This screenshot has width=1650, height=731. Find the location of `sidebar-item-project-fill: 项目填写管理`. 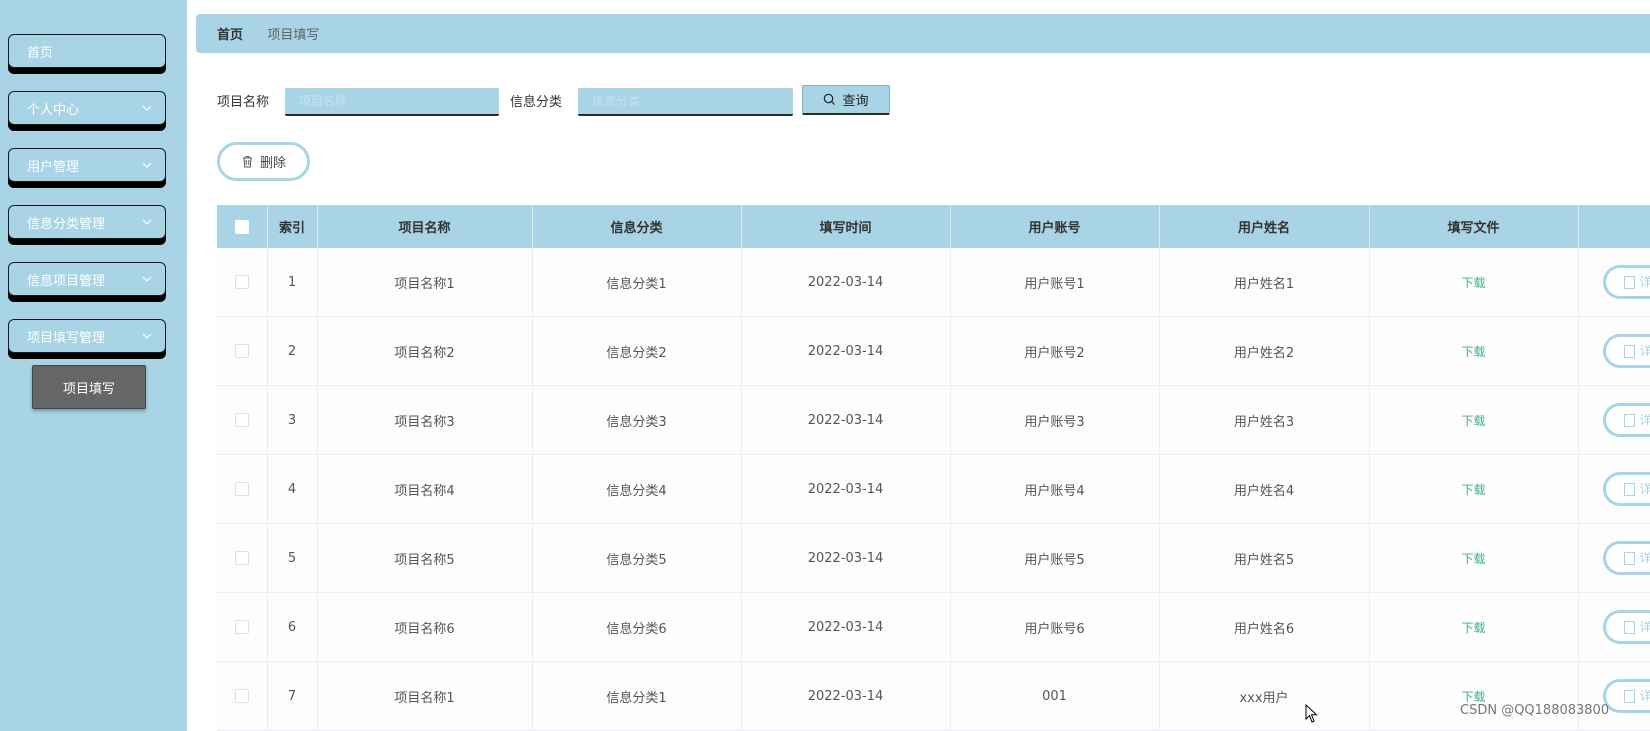

sidebar-item-project-fill: 项目填写管理 is located at coordinates (87, 336).